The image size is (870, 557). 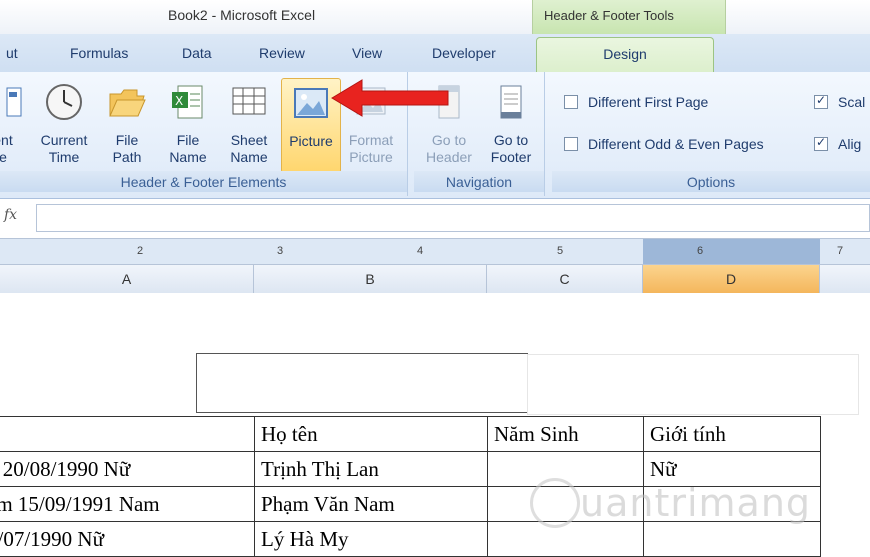 I want to click on go-to-footer-icon, so click(x=511, y=102).